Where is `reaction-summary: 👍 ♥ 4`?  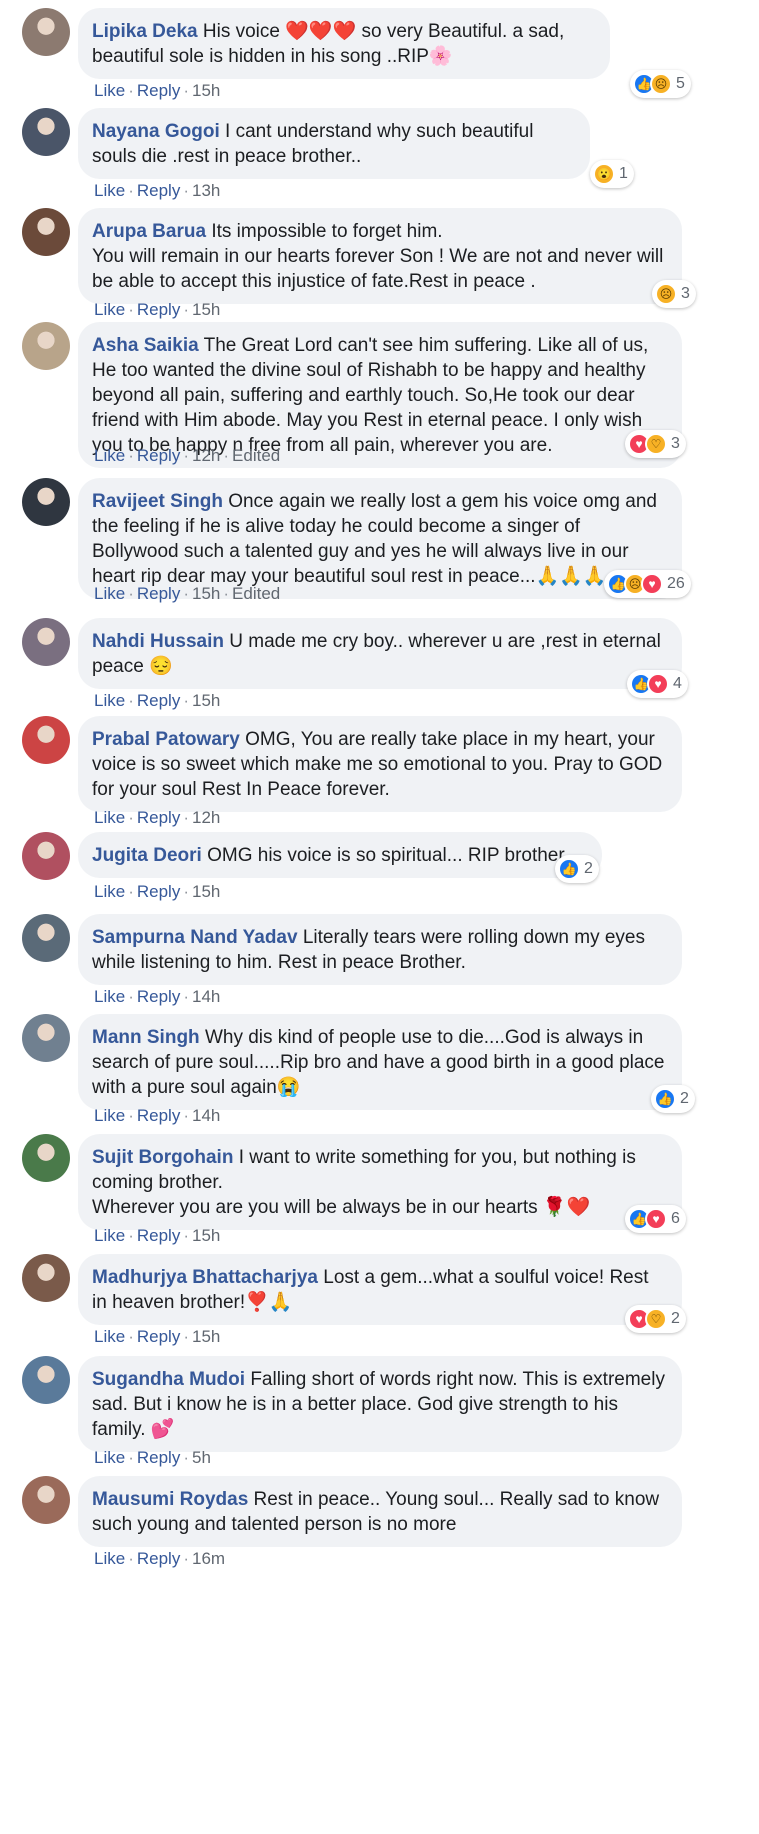
reaction-summary: 👍 ♥ 4 is located at coordinates (657, 684).